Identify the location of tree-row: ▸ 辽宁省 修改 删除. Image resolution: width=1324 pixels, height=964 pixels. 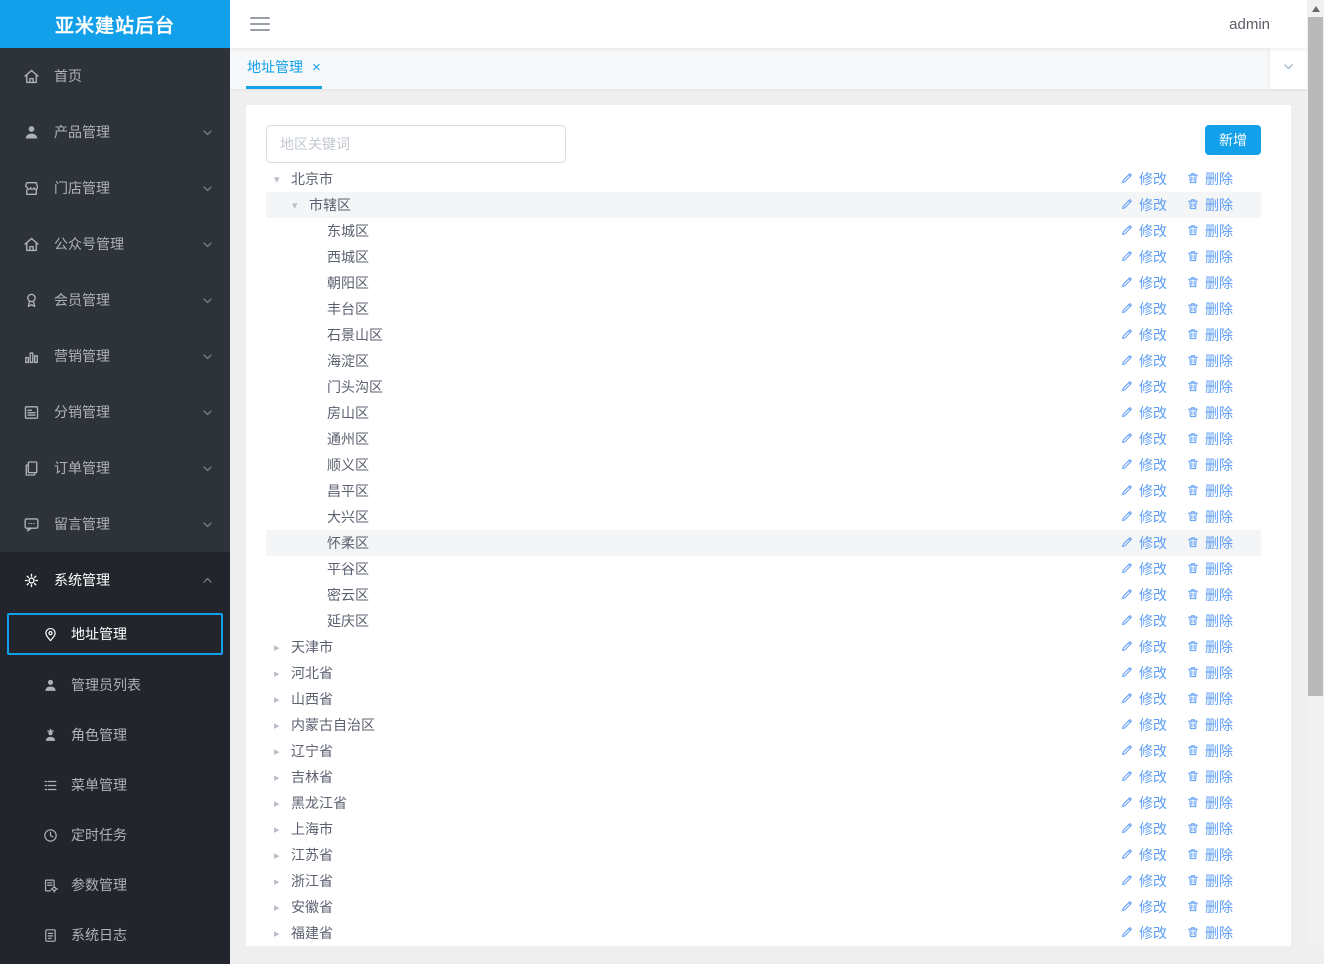
(763, 751).